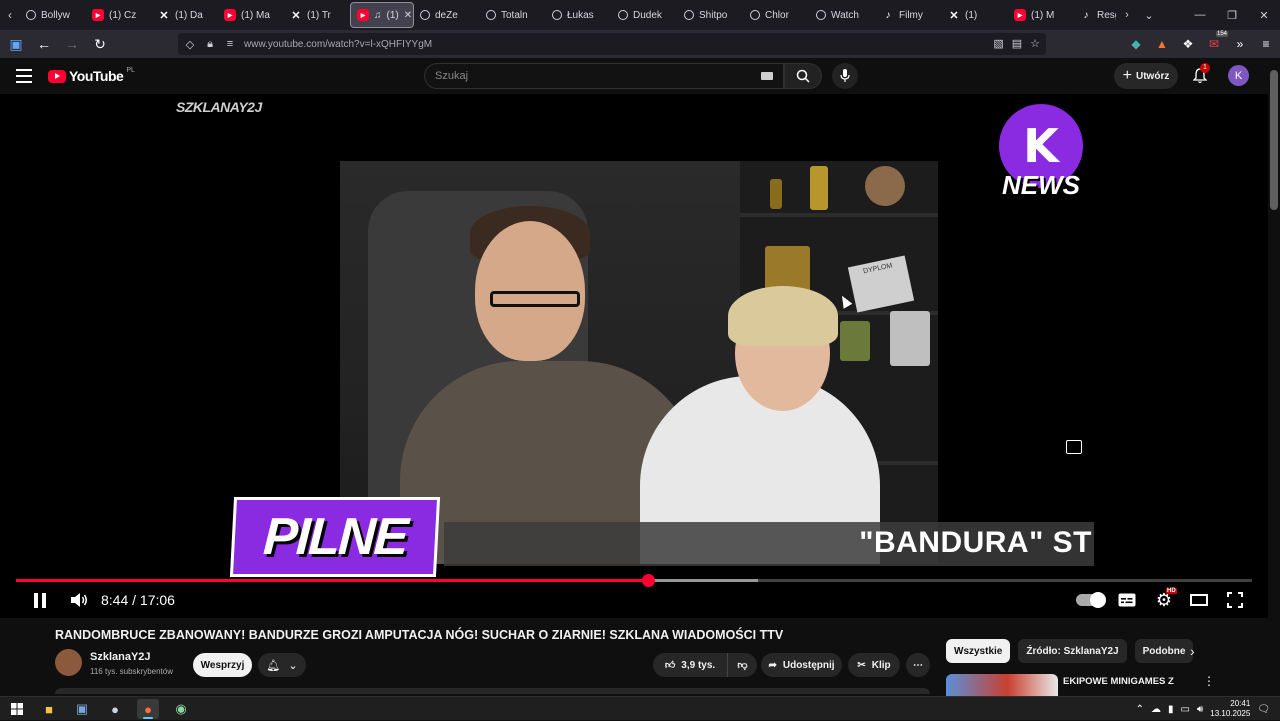 The height and width of the screenshot is (721, 1280). Describe the element at coordinates (742, 665) in the screenshot. I see `dislike-button: 👎︎` at that location.